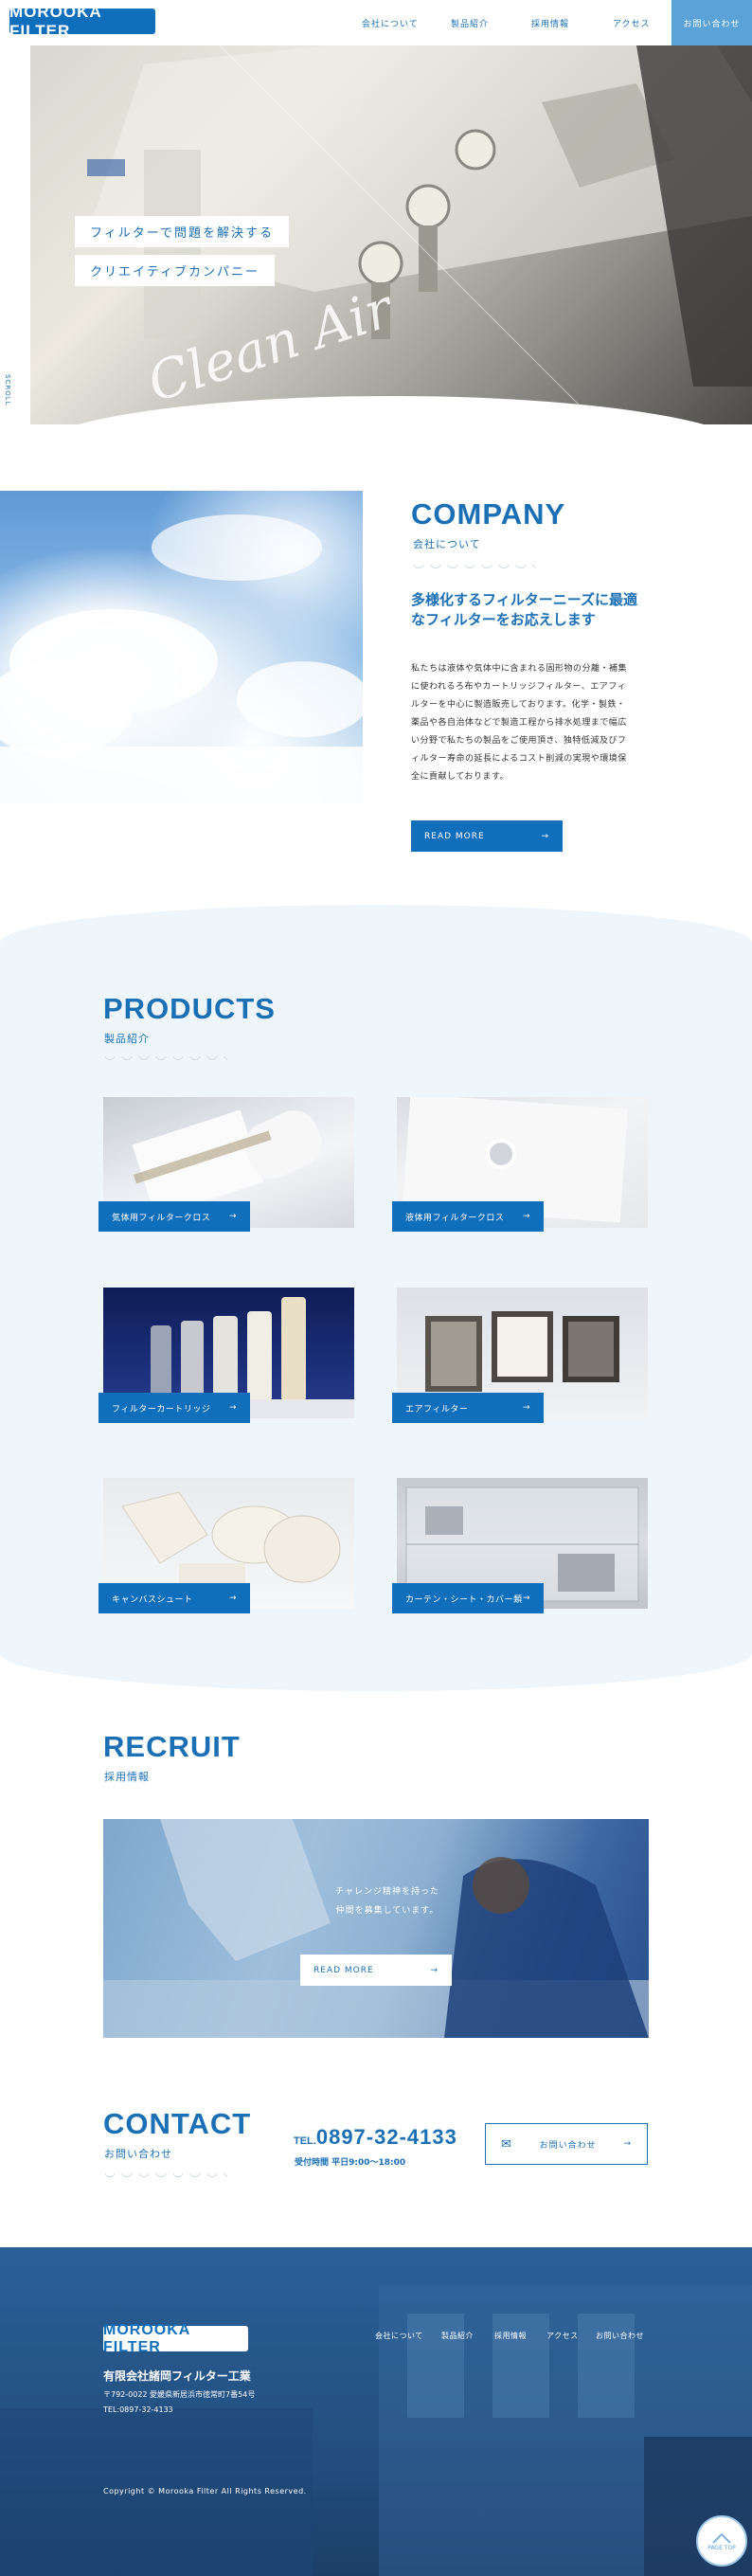 The height and width of the screenshot is (2576, 752). Describe the element at coordinates (162, 1409) in the screenshot. I see `product-label: フィルターカートリッジ` at that location.